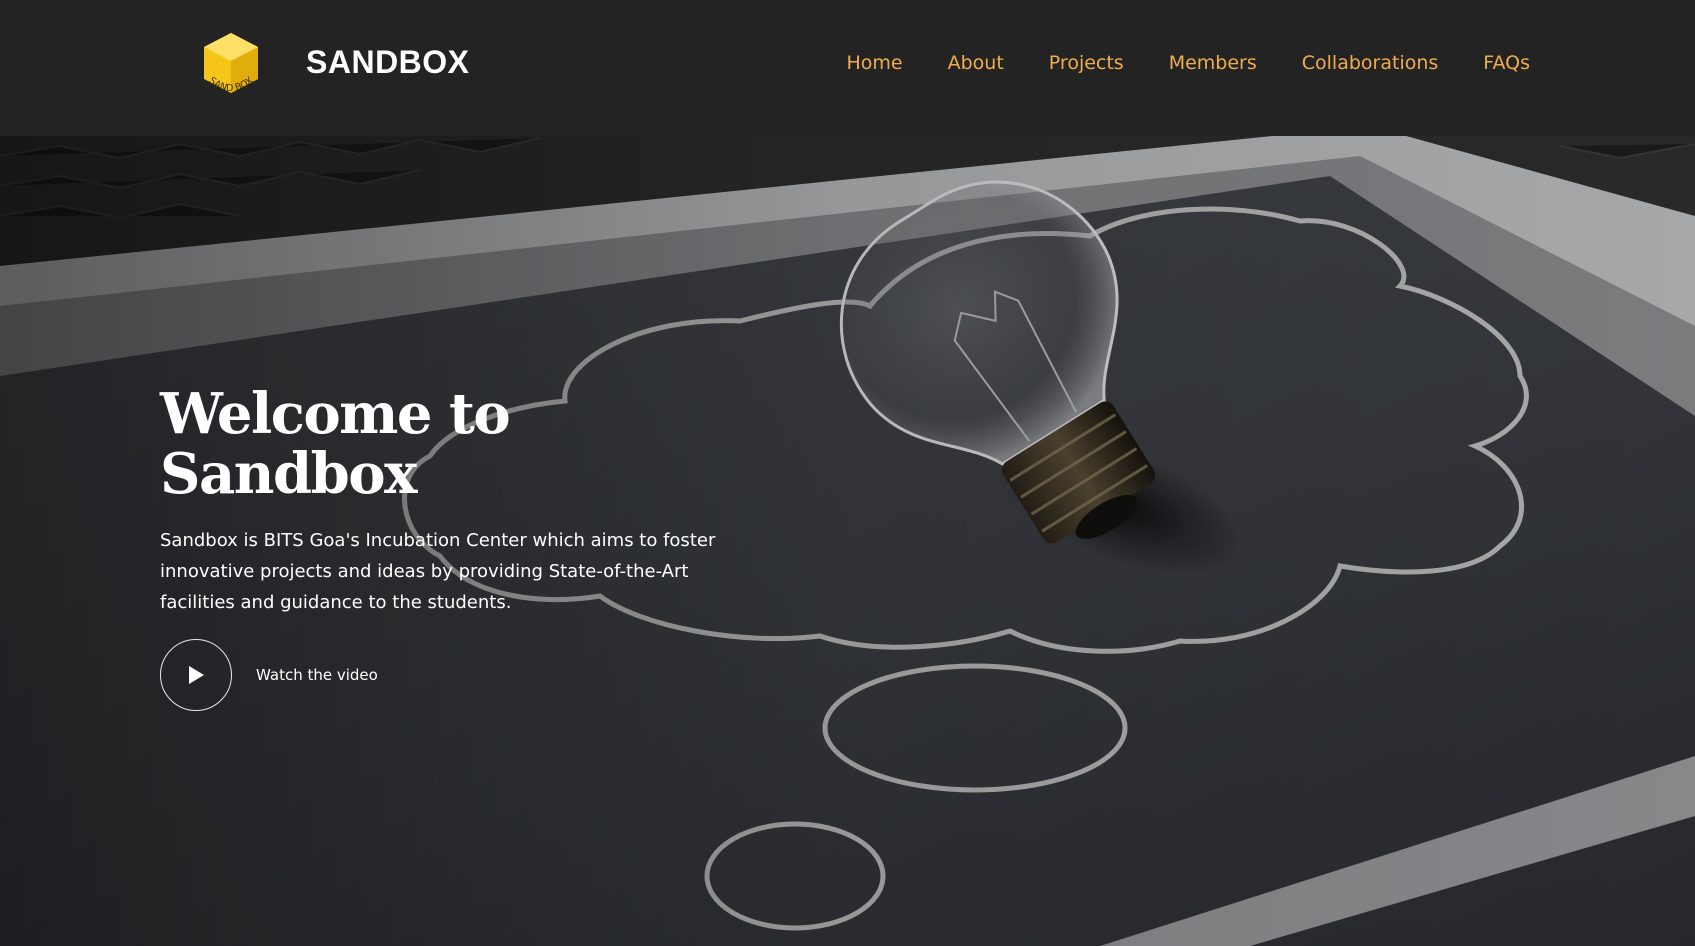 The height and width of the screenshot is (946, 1695). Describe the element at coordinates (289, 474) in the screenshot. I see `hero-title-line2: Sandbox` at that location.